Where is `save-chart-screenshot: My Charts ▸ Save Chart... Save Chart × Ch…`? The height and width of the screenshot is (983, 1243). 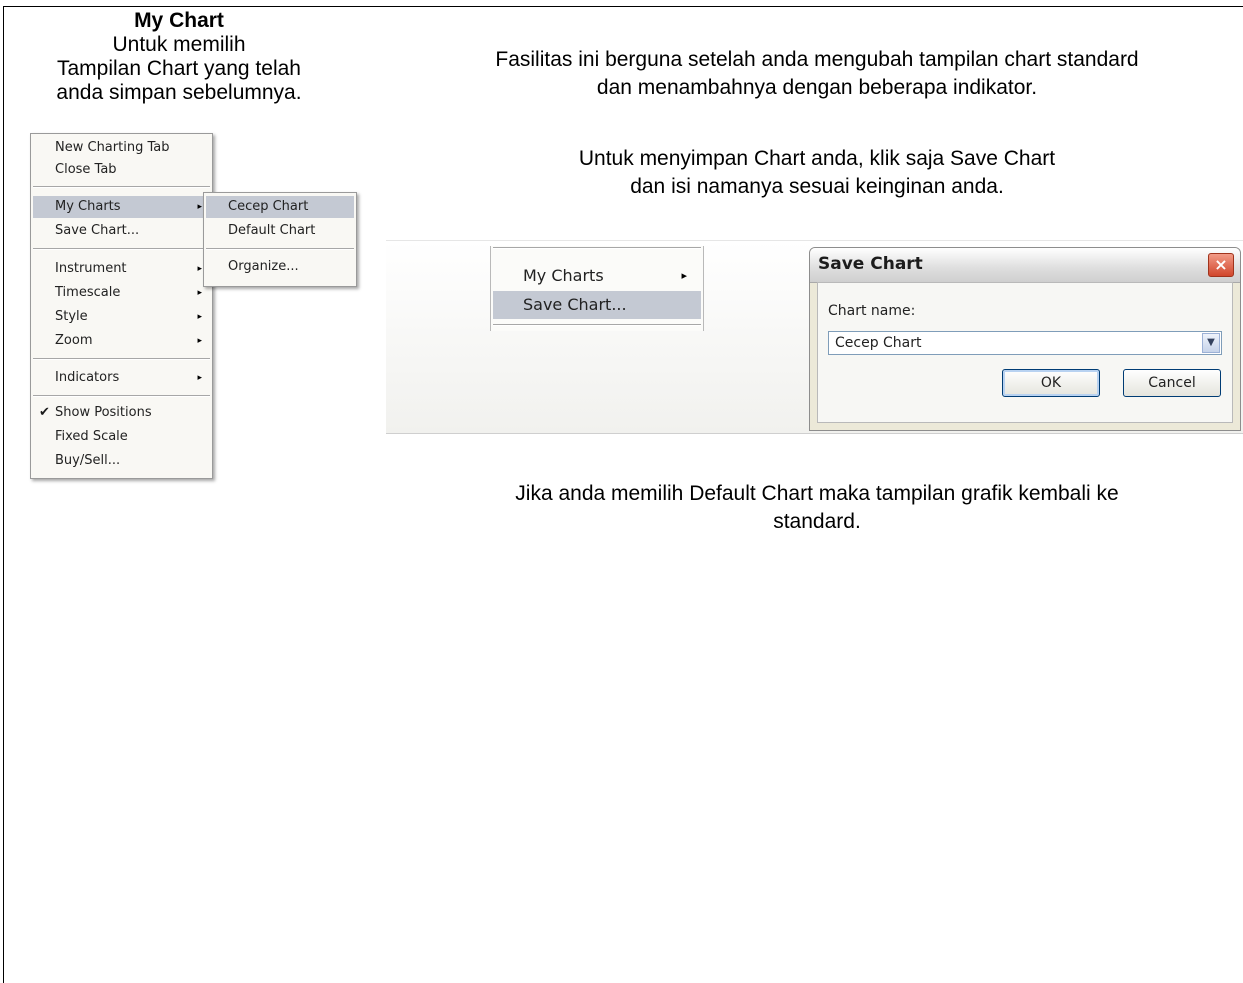
save-chart-screenshot: My Charts ▸ Save Chart... Save Chart × Ch… is located at coordinates (814, 337).